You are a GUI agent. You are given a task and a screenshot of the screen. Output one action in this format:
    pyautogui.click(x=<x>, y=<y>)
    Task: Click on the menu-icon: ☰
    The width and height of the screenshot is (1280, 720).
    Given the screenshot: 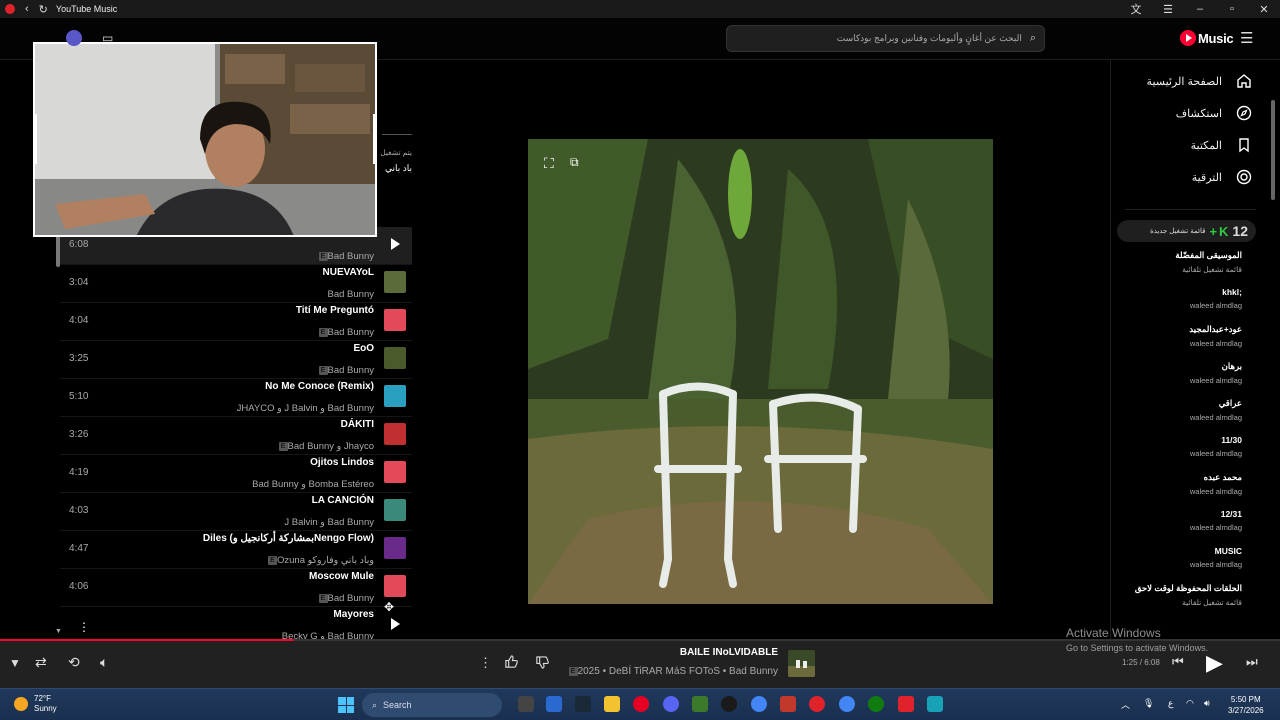 What is the action you would take?
    pyautogui.click(x=1168, y=9)
    